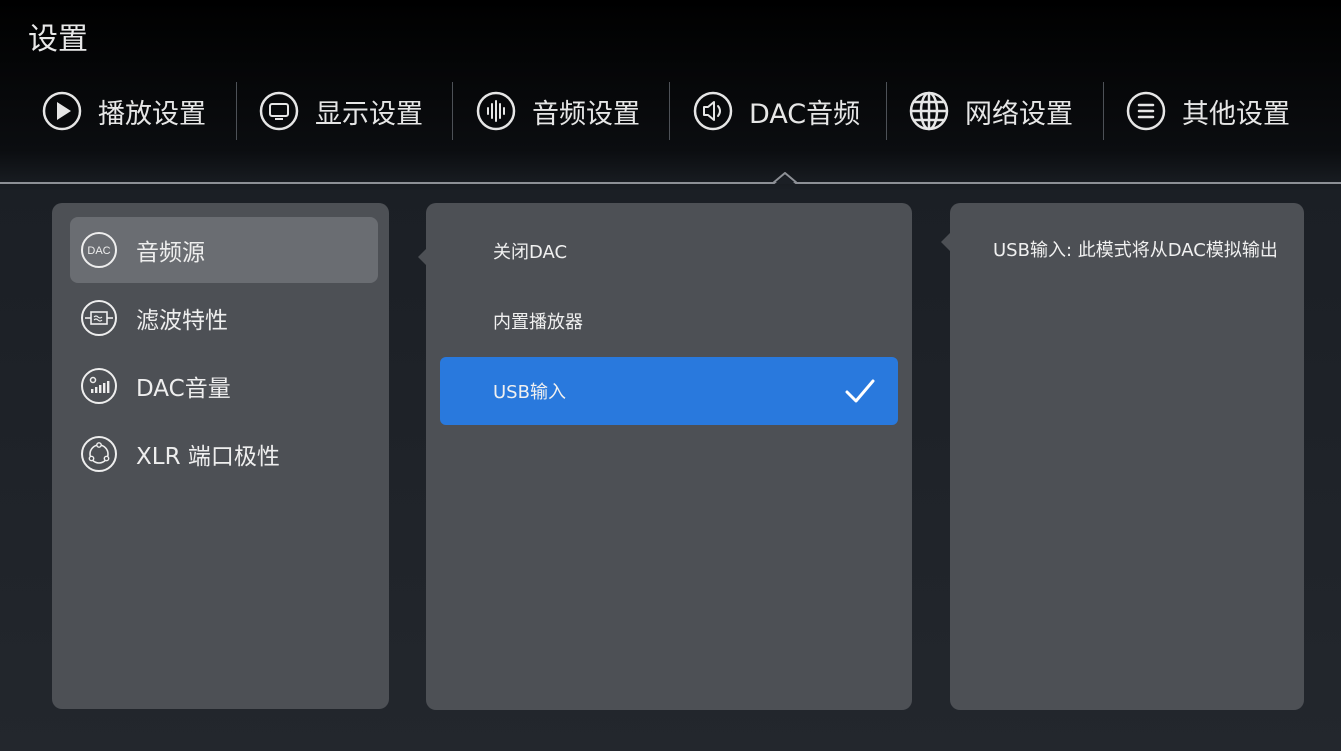  I want to click on tab-label: 播放设置, so click(152, 114).